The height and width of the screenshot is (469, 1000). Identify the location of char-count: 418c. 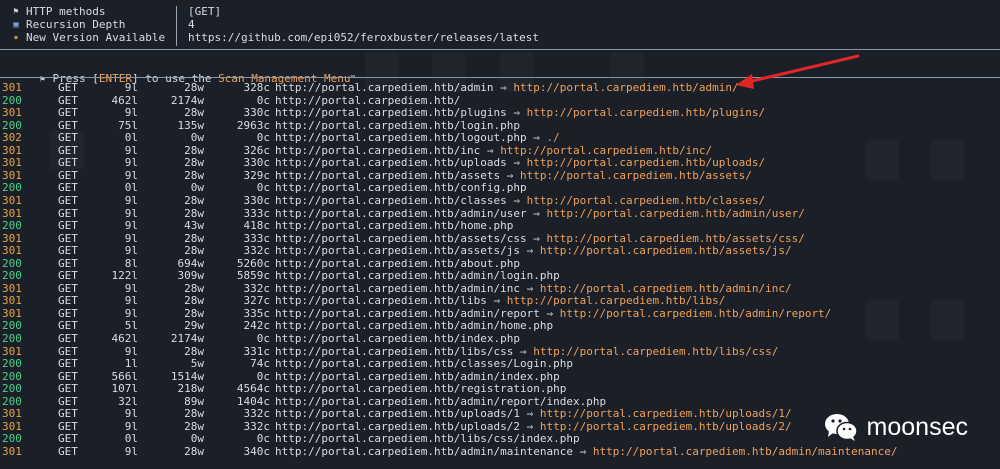
(257, 226).